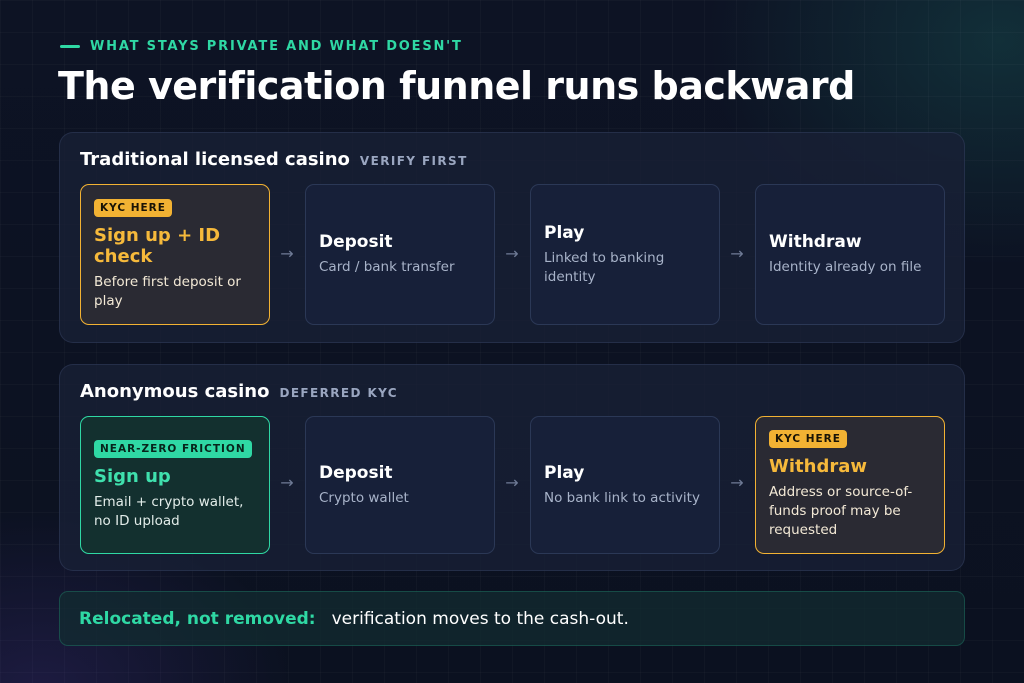 Image resolution: width=1024 pixels, height=683 pixels. Describe the element at coordinates (215, 159) in the screenshot. I see `panel-title: Traditional licensed casino` at that location.